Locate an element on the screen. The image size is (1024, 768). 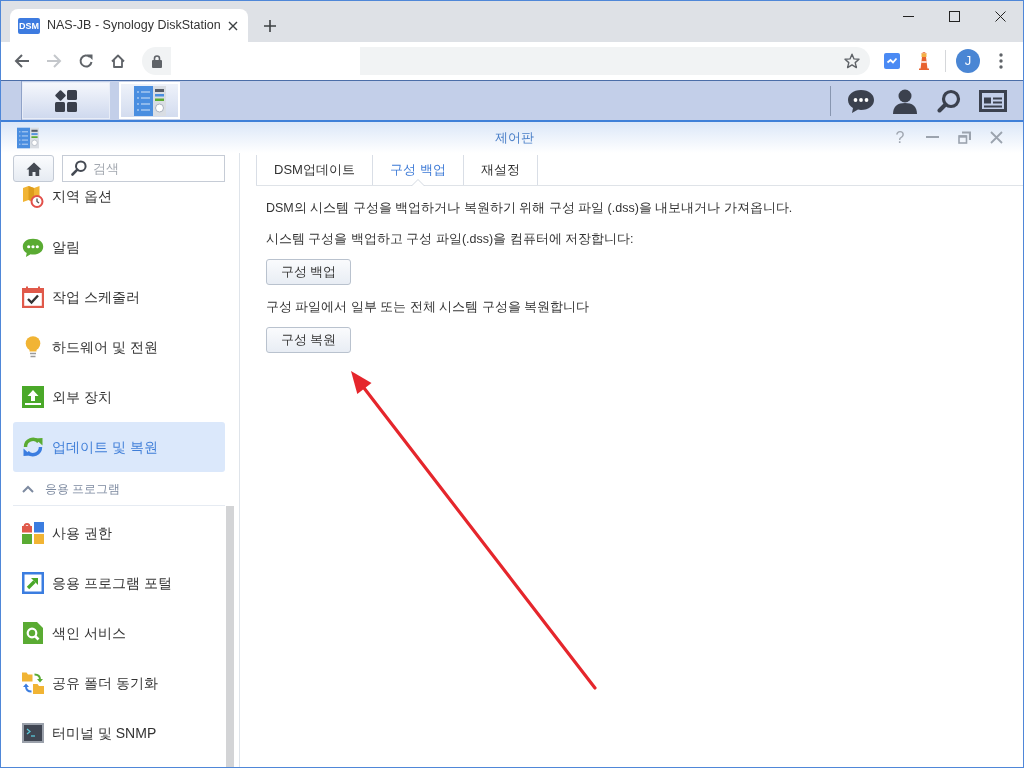
apps-grid-icon is located at coordinates (66, 100).